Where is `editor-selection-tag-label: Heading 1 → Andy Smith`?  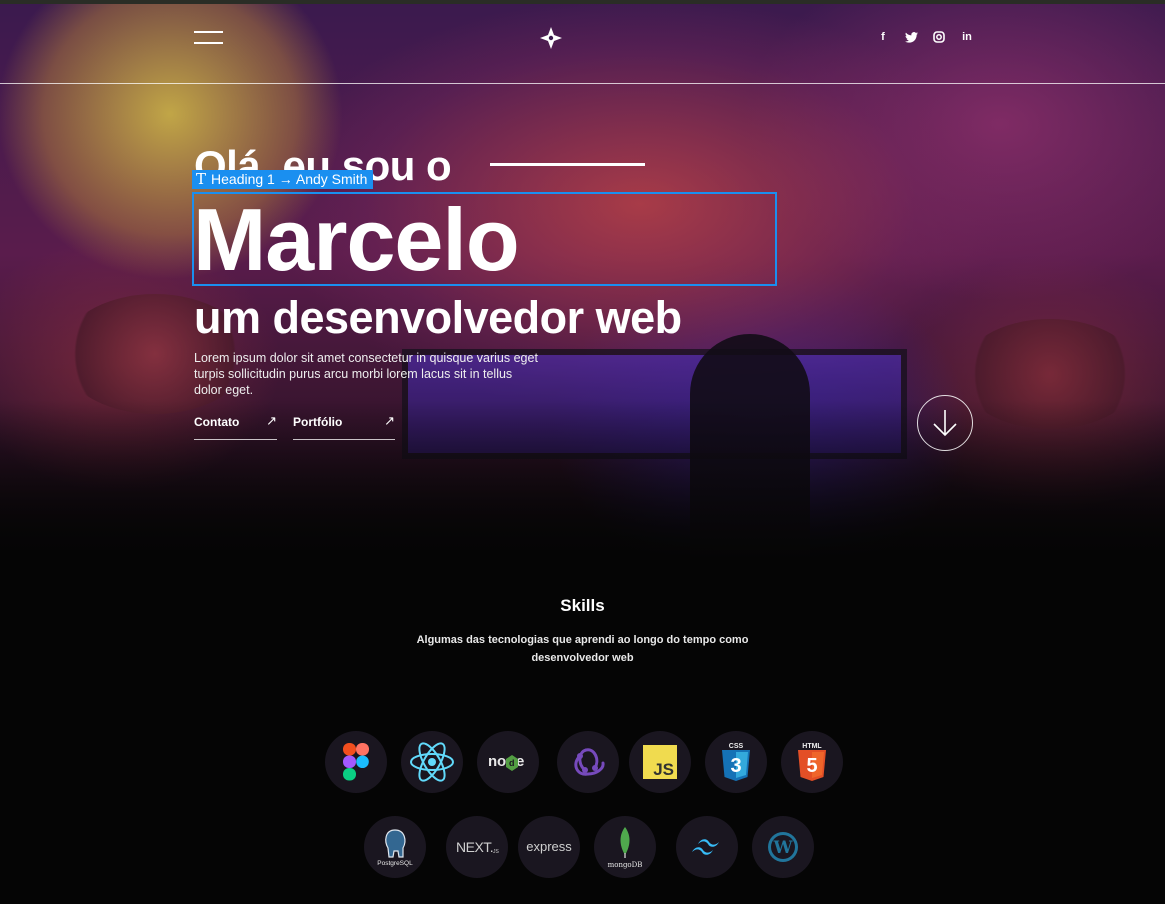 editor-selection-tag-label: Heading 1 → Andy Smith is located at coordinates (289, 179).